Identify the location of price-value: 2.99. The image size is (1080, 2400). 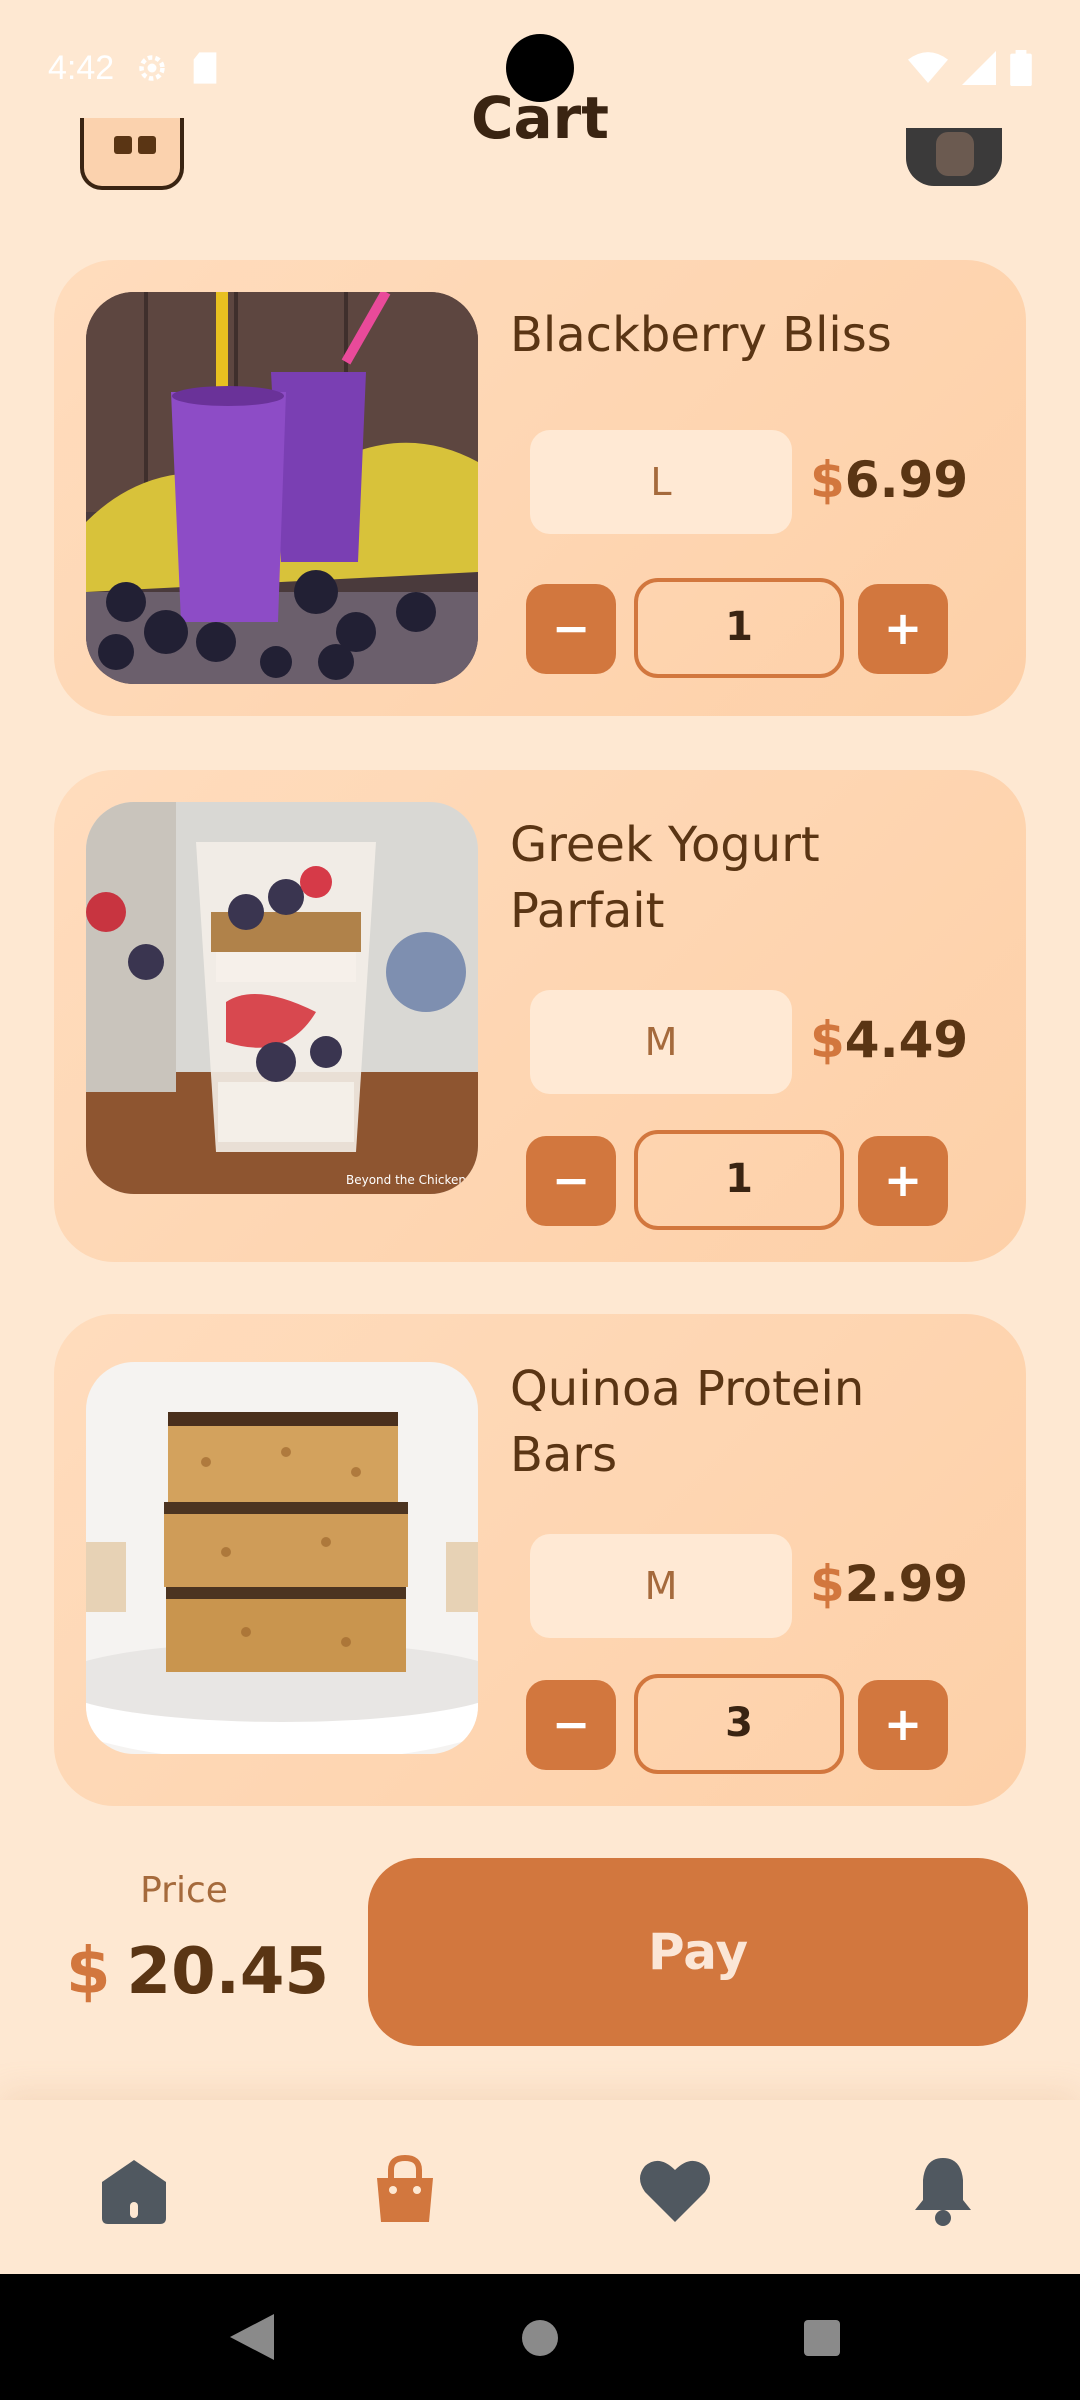
(906, 1584).